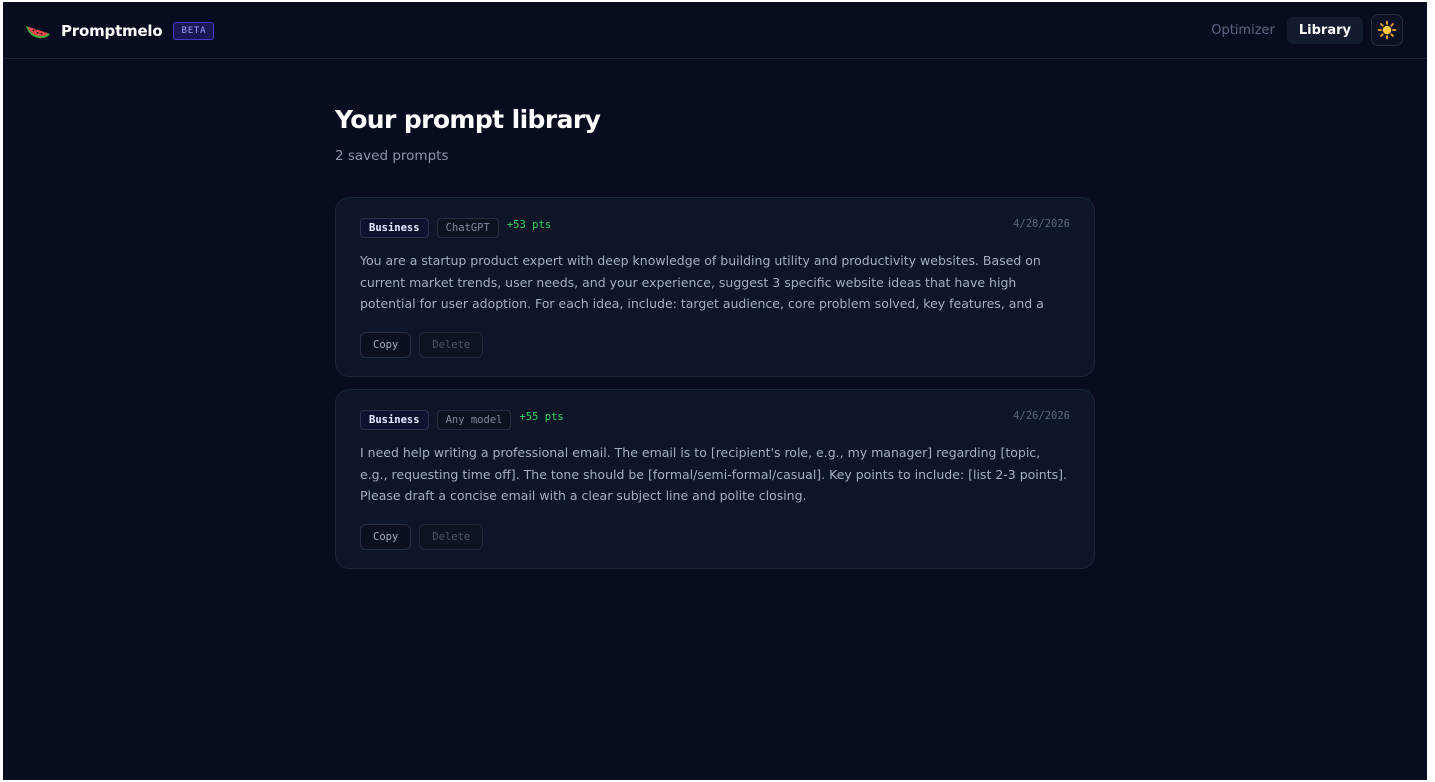 The width and height of the screenshot is (1435, 782). What do you see at coordinates (392, 156) in the screenshot?
I see `saved-count: 2 saved prompts` at bounding box center [392, 156].